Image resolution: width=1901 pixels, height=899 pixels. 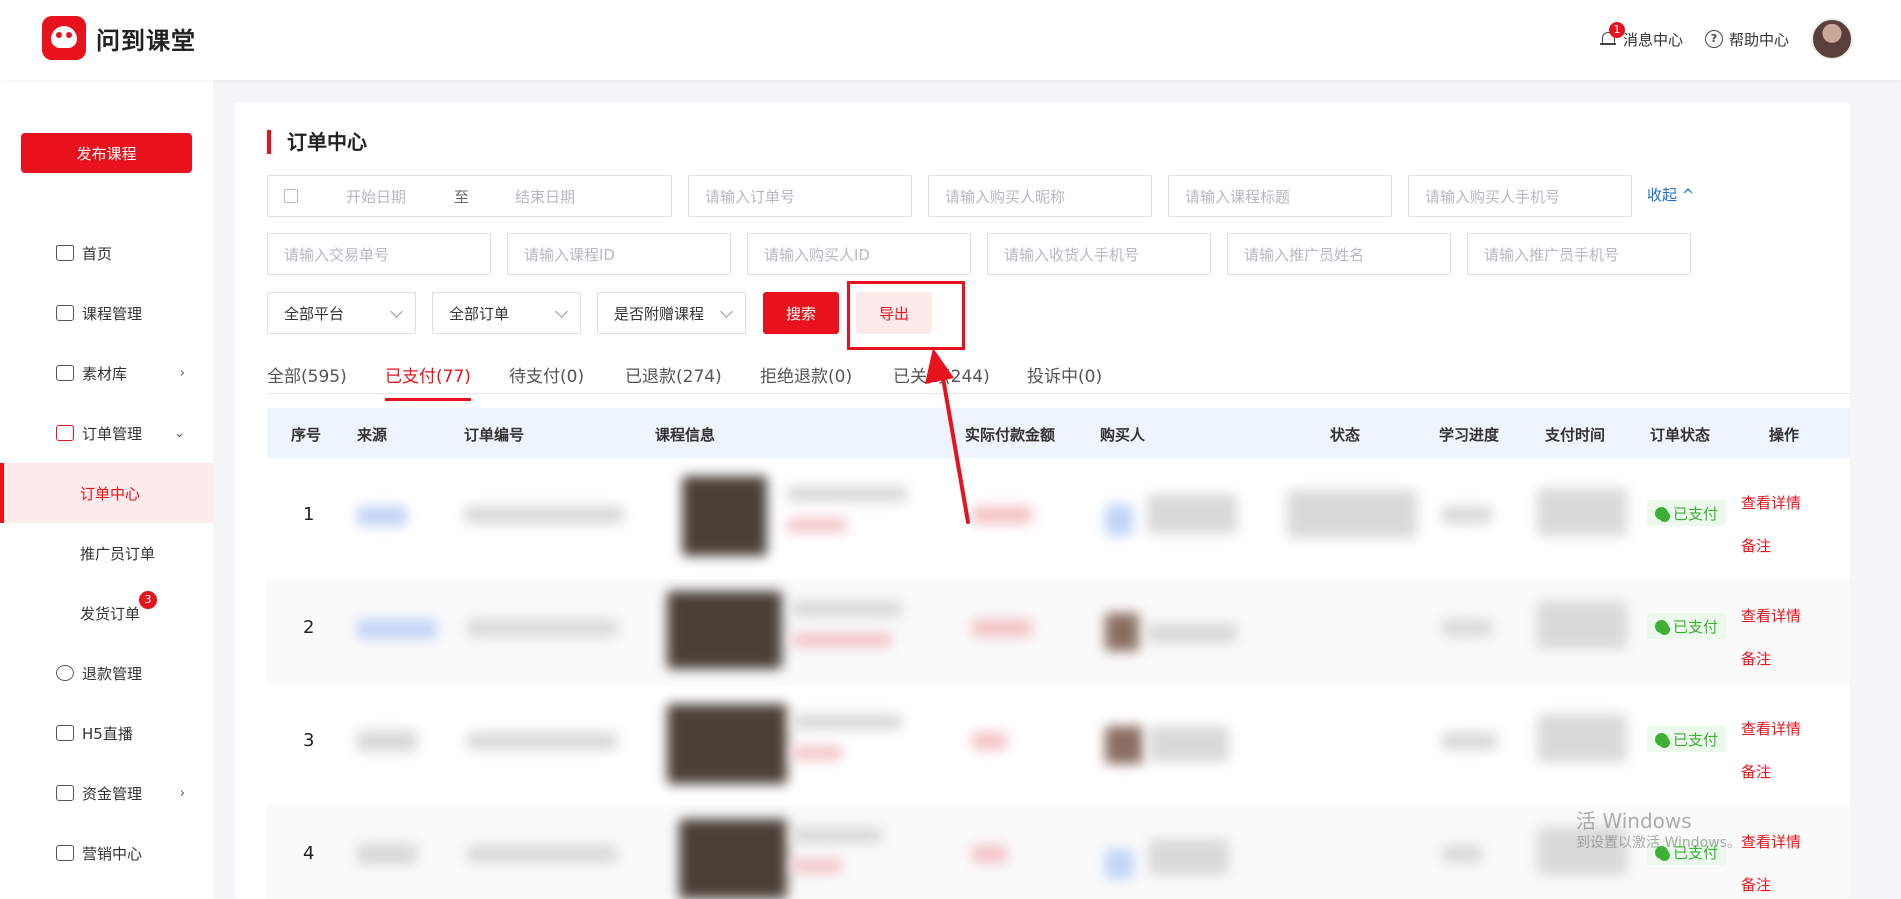 What do you see at coordinates (950, 40) in the screenshot?
I see `top-header: 问到课堂 1 消息中心 ? 帮助中心` at bounding box center [950, 40].